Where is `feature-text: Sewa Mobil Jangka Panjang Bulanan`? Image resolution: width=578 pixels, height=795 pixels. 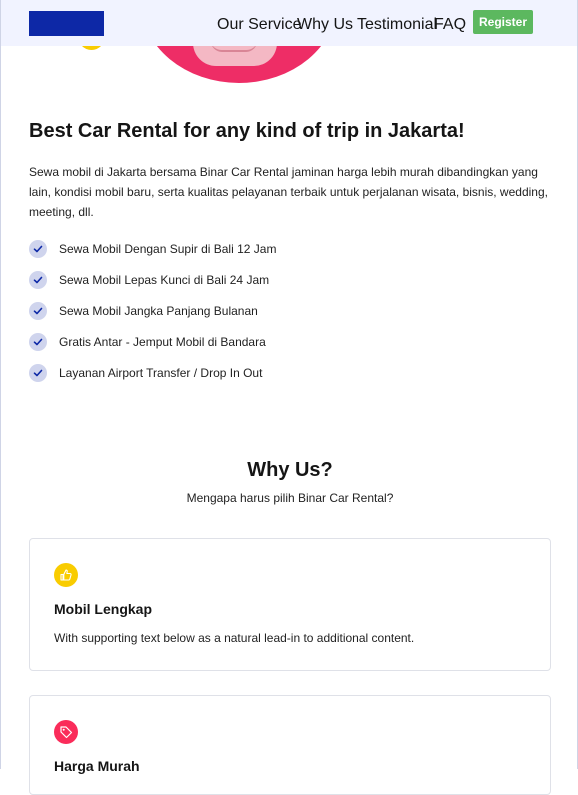
feature-text: Sewa Mobil Jangka Panjang Bulanan is located at coordinates (158, 310).